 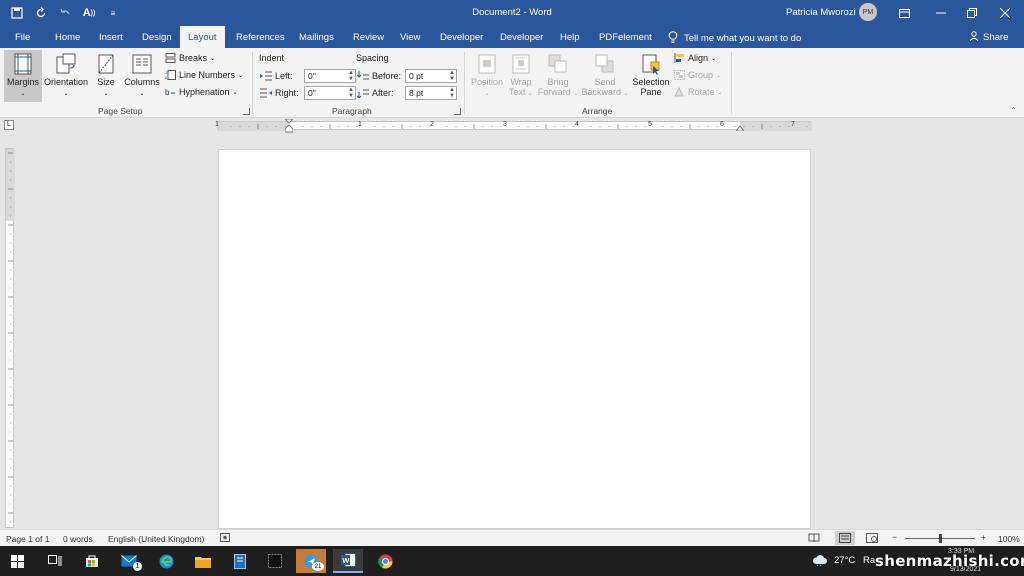 What do you see at coordinates (129, 561) in the screenshot?
I see `mail-icon: 1` at bounding box center [129, 561].